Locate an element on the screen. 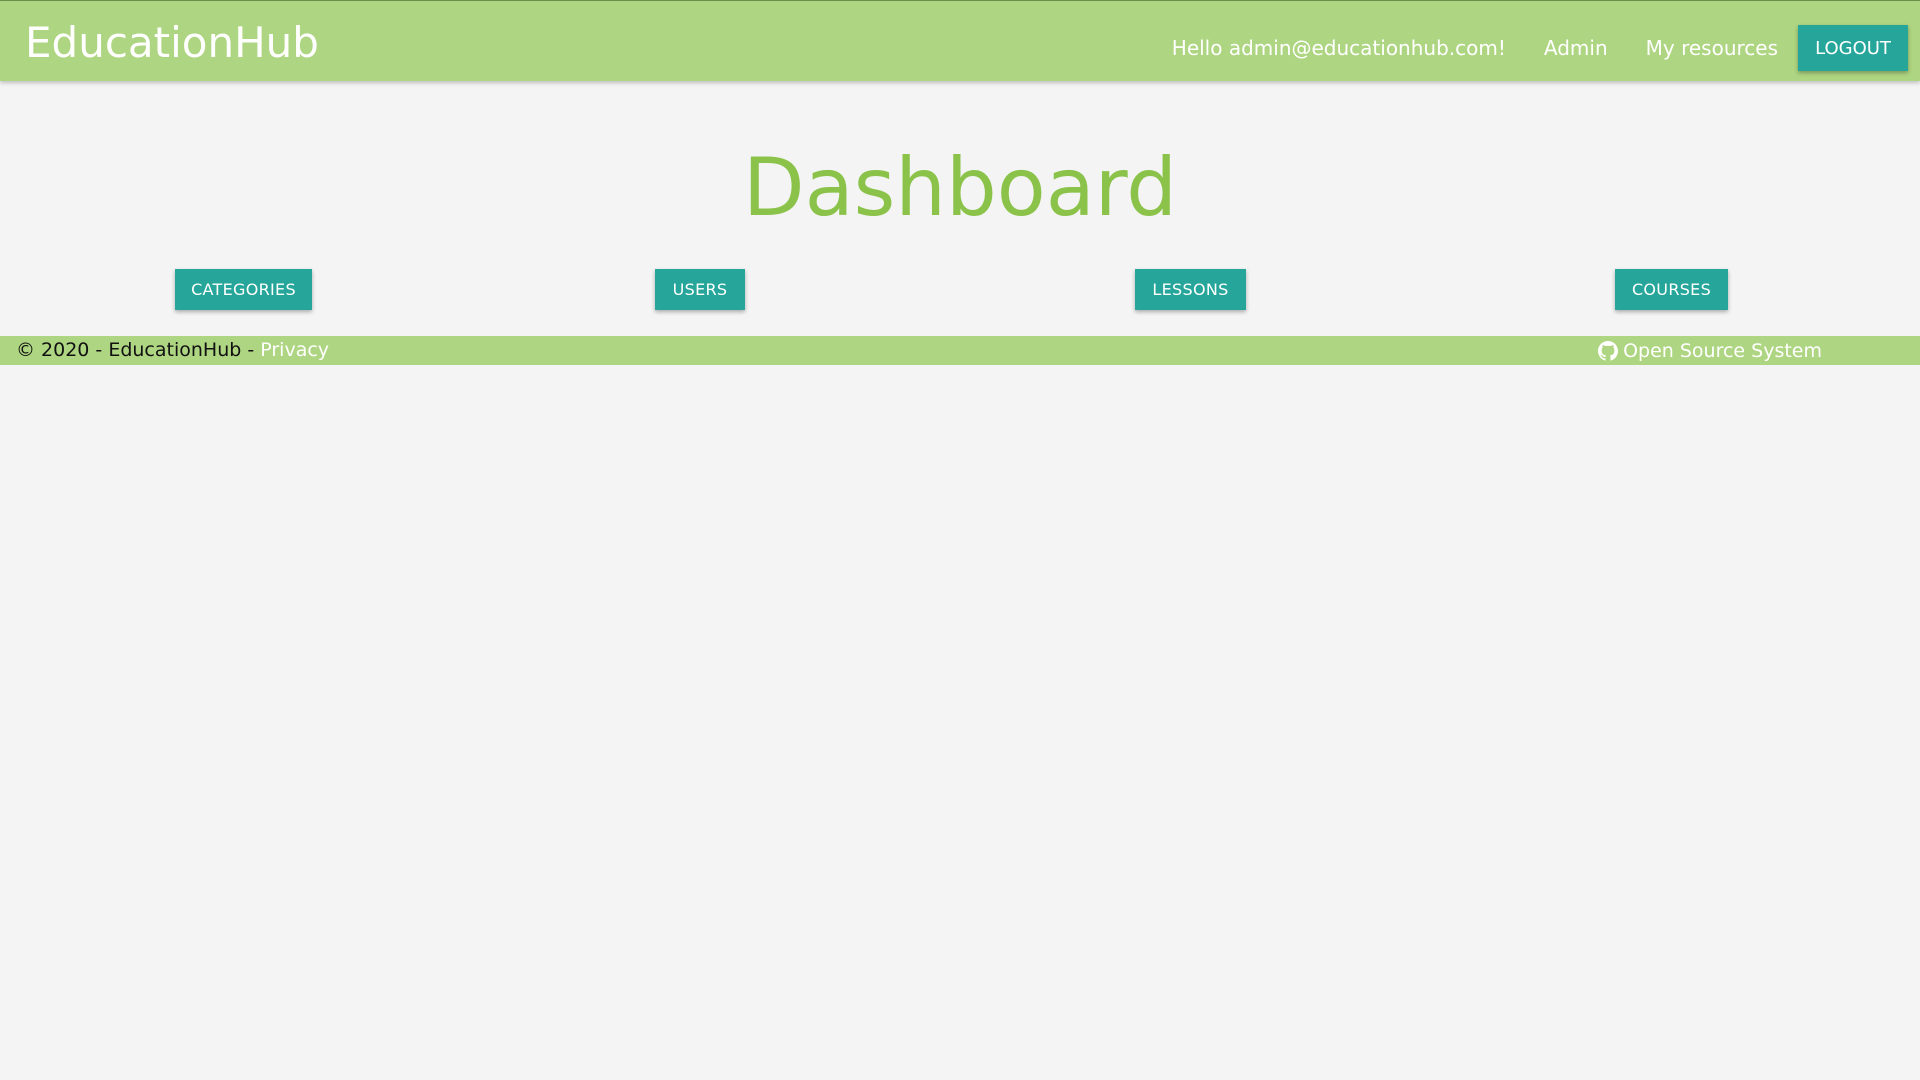 Image resolution: width=1920 pixels, height=1080 pixels. brand-logo-link: EducationHub is located at coordinates (172, 43).